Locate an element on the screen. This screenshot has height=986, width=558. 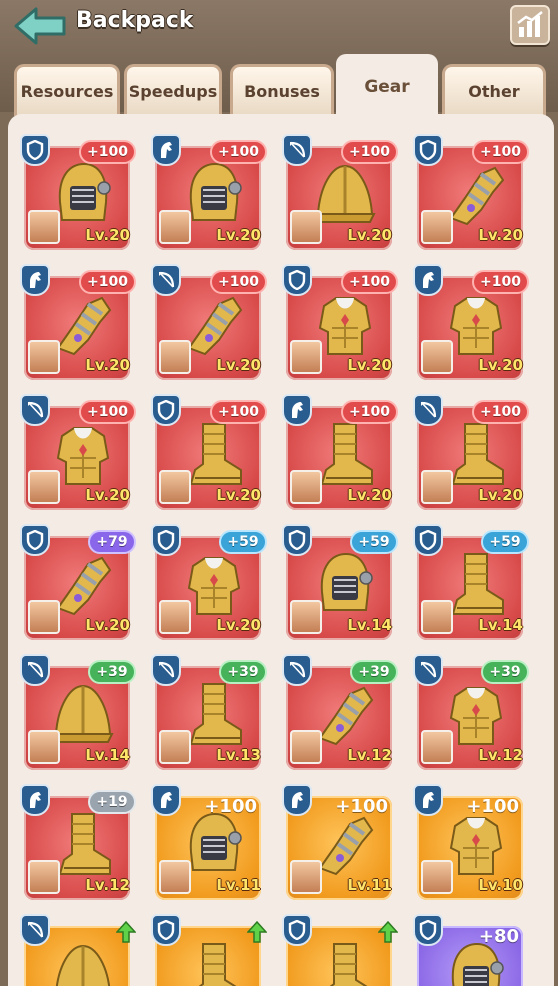
gear-item: +39 Lv.13 is located at coordinates (210, 711).